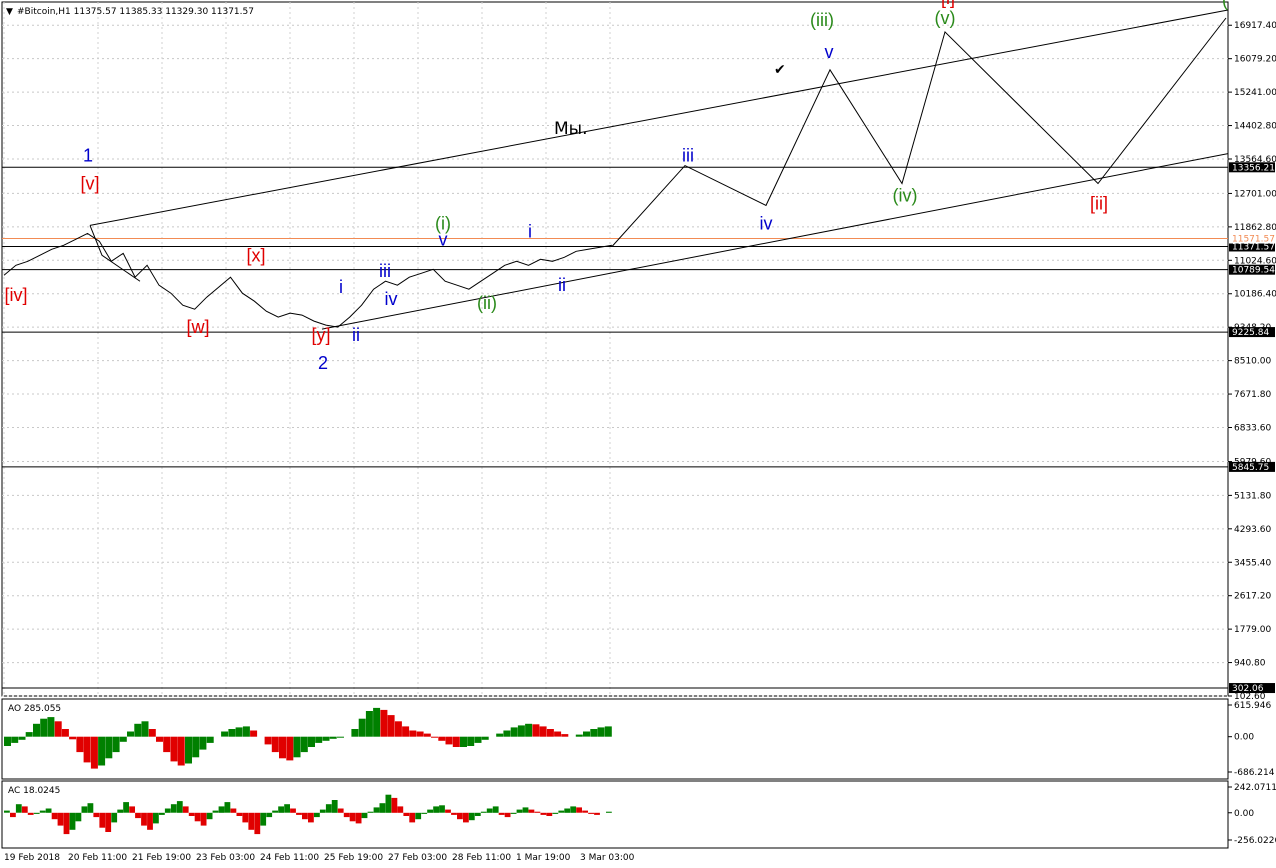  What do you see at coordinates (88, 156) in the screenshot?
I see `wave-label: 1` at bounding box center [88, 156].